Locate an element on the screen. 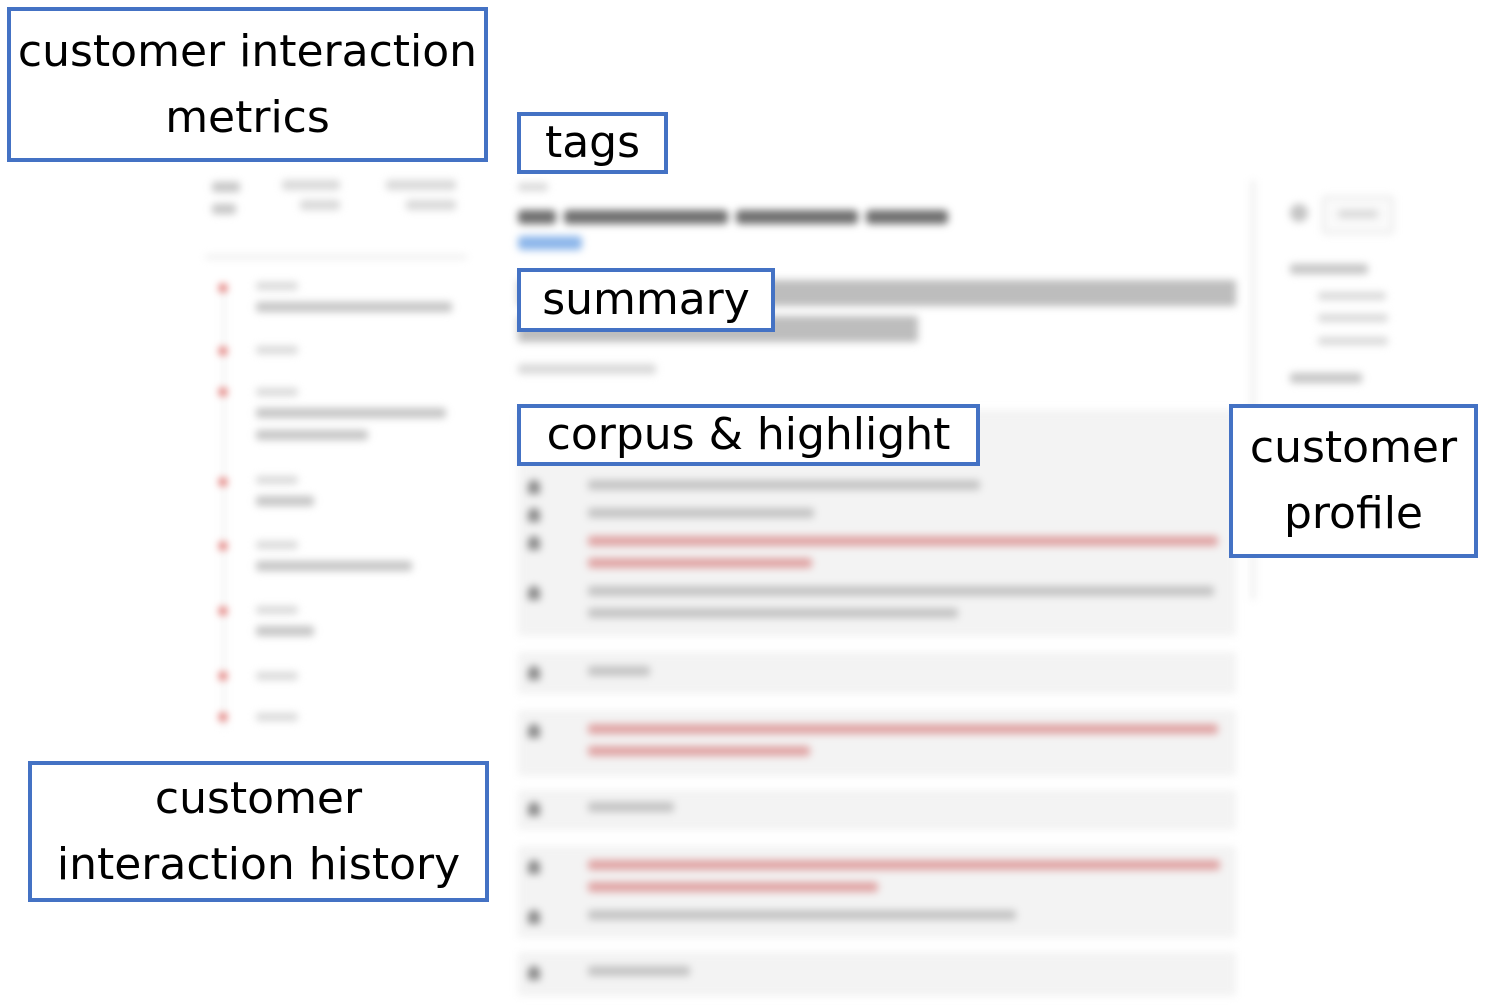  label-text: tags is located at coordinates (592, 142).